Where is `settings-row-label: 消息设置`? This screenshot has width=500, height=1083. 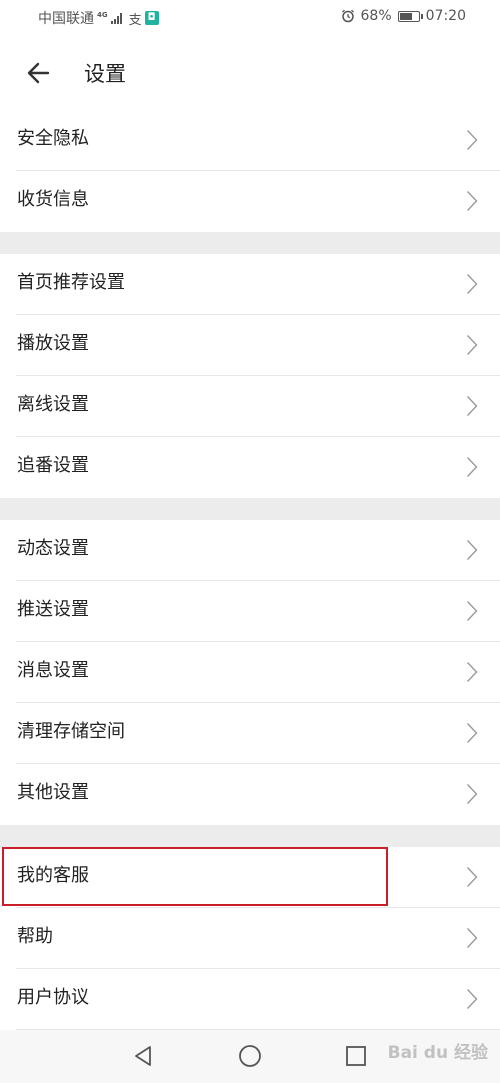 settings-row-label: 消息设置 is located at coordinates (53, 670).